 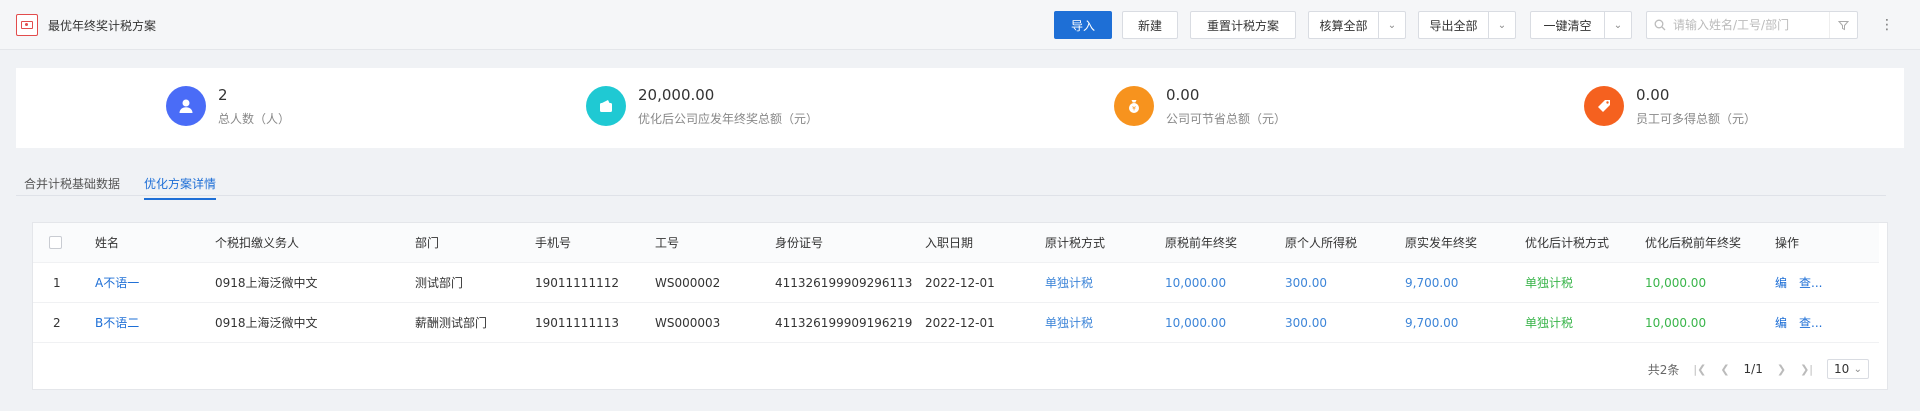 What do you see at coordinates (1887, 25) in the screenshot?
I see `more-options-icon: ⋮` at bounding box center [1887, 25].